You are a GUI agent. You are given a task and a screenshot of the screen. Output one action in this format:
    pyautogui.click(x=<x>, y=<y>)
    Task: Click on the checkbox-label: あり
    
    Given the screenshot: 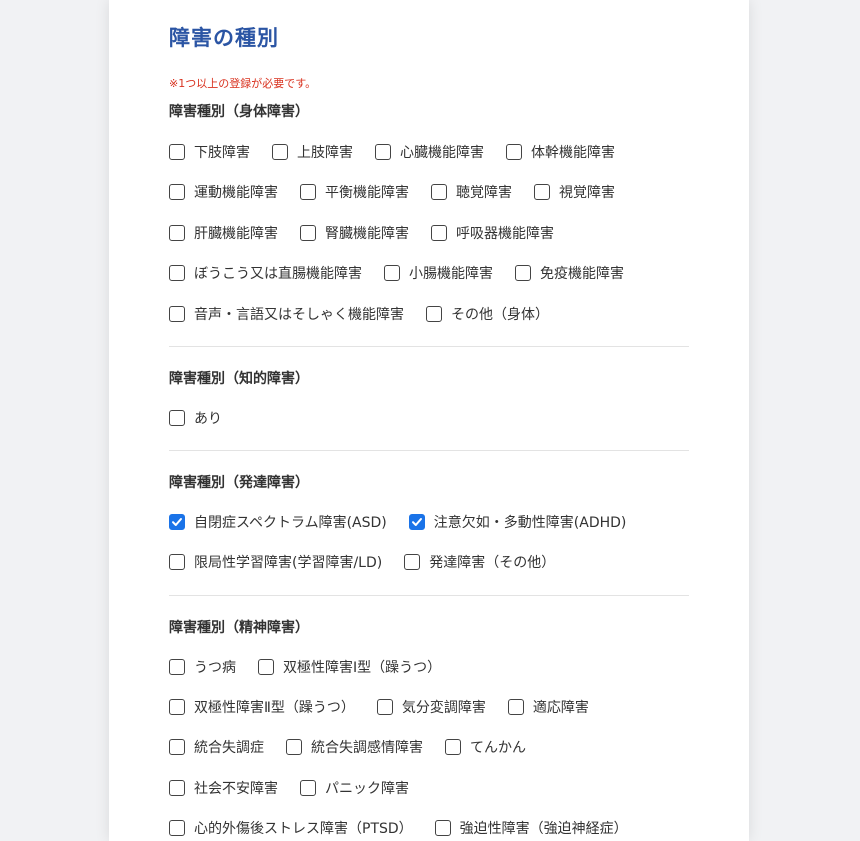 What is the action you would take?
    pyautogui.click(x=208, y=419)
    